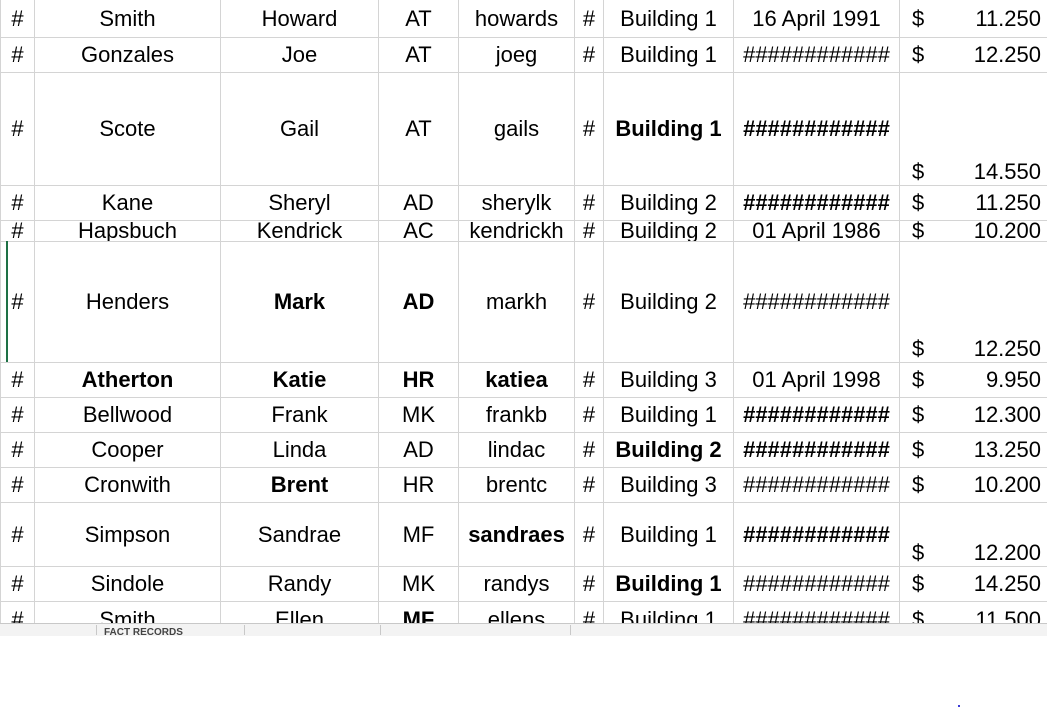  What do you see at coordinates (300, 302) in the screenshot?
I see `first-name-cell: Mark` at bounding box center [300, 302].